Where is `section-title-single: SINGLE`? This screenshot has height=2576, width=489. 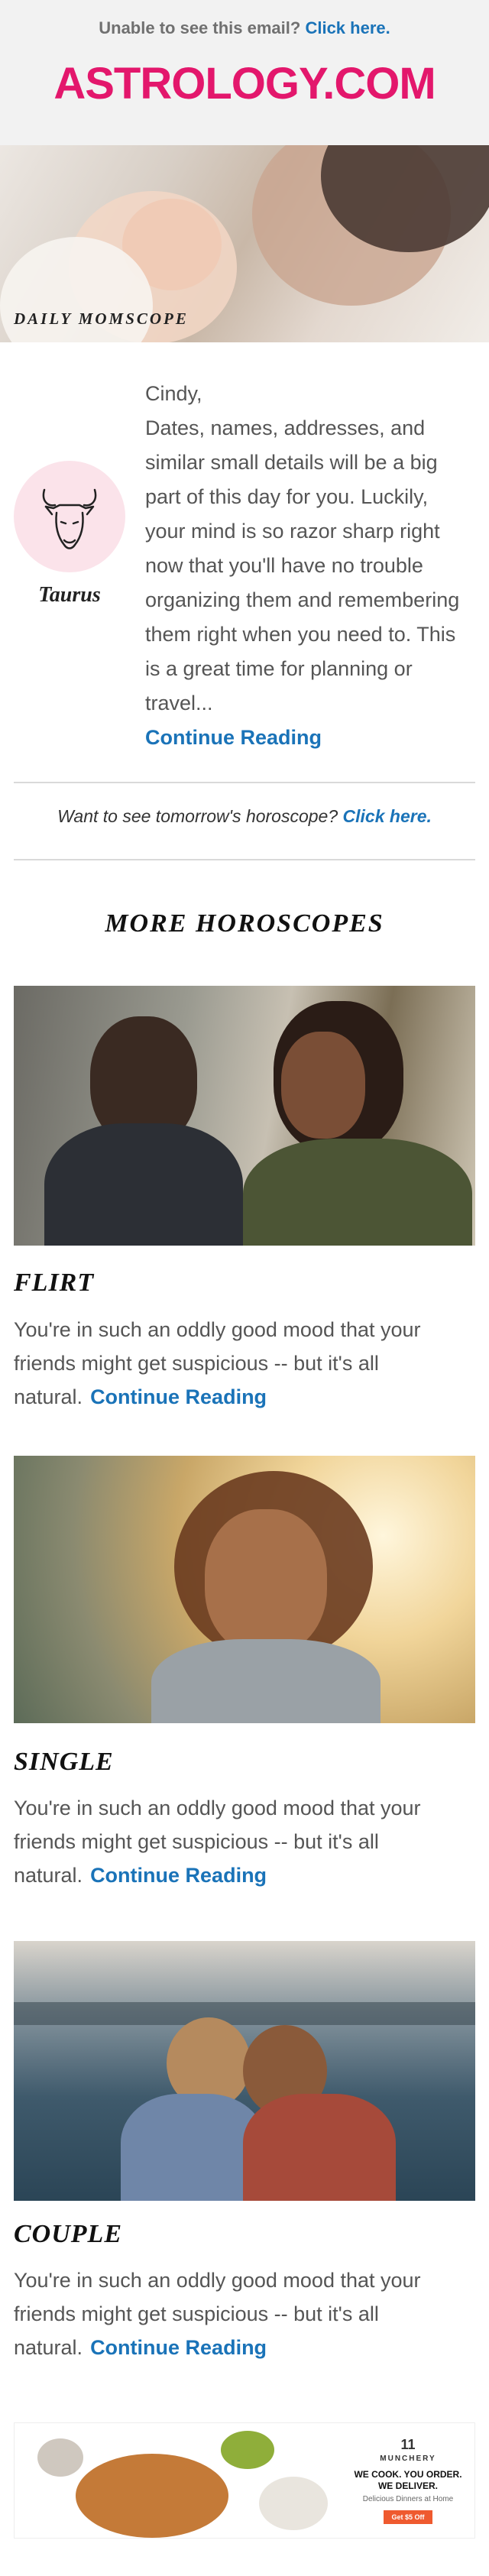 section-title-single: SINGLE is located at coordinates (64, 1762).